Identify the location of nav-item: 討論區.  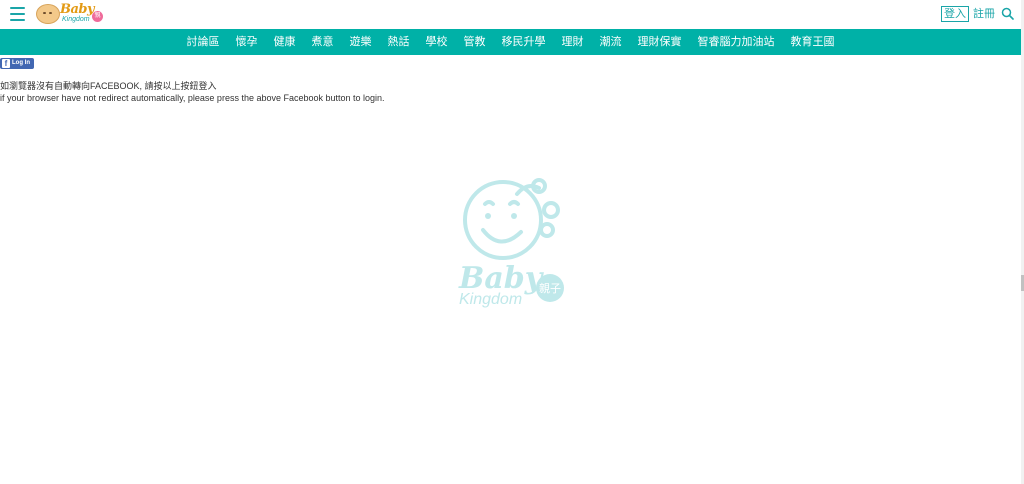
(203, 42).